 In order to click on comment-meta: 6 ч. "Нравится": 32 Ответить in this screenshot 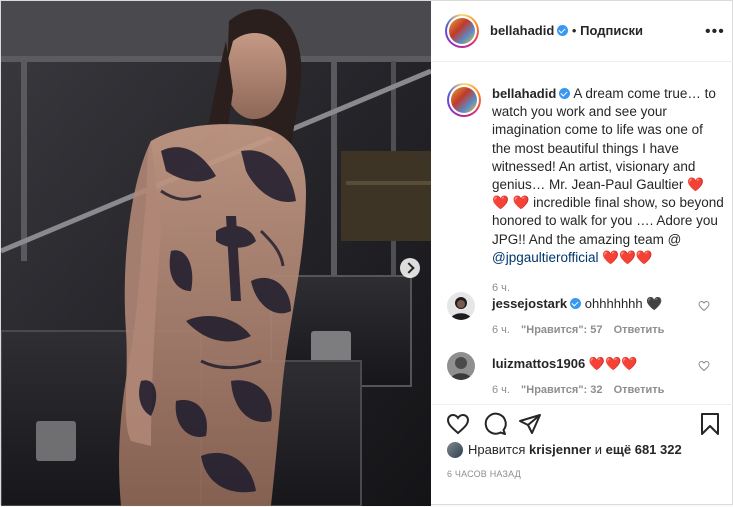, I will do `click(582, 390)`.